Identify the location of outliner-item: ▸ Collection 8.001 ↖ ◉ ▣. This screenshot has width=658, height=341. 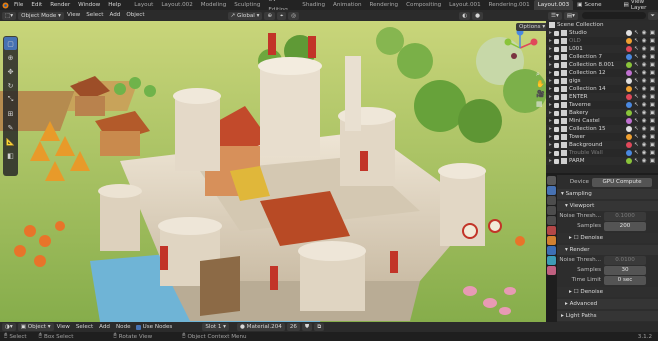
(602, 65).